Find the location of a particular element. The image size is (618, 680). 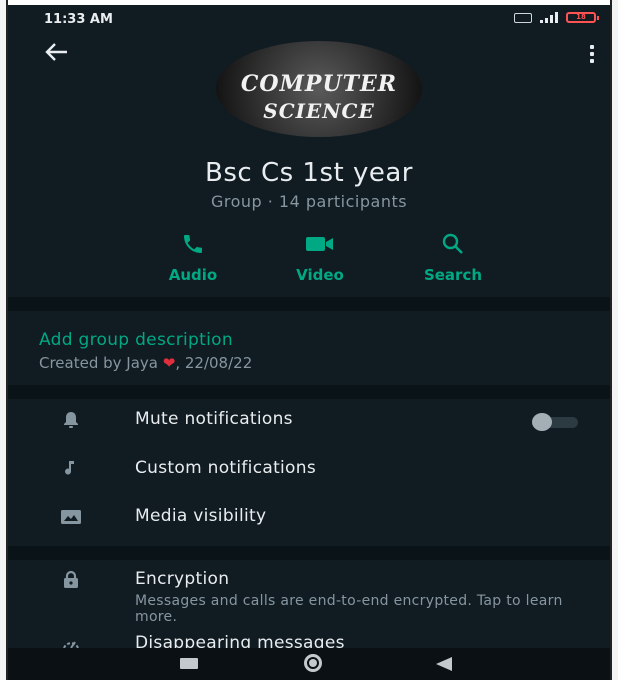

search-button: Search is located at coordinates (453, 257).